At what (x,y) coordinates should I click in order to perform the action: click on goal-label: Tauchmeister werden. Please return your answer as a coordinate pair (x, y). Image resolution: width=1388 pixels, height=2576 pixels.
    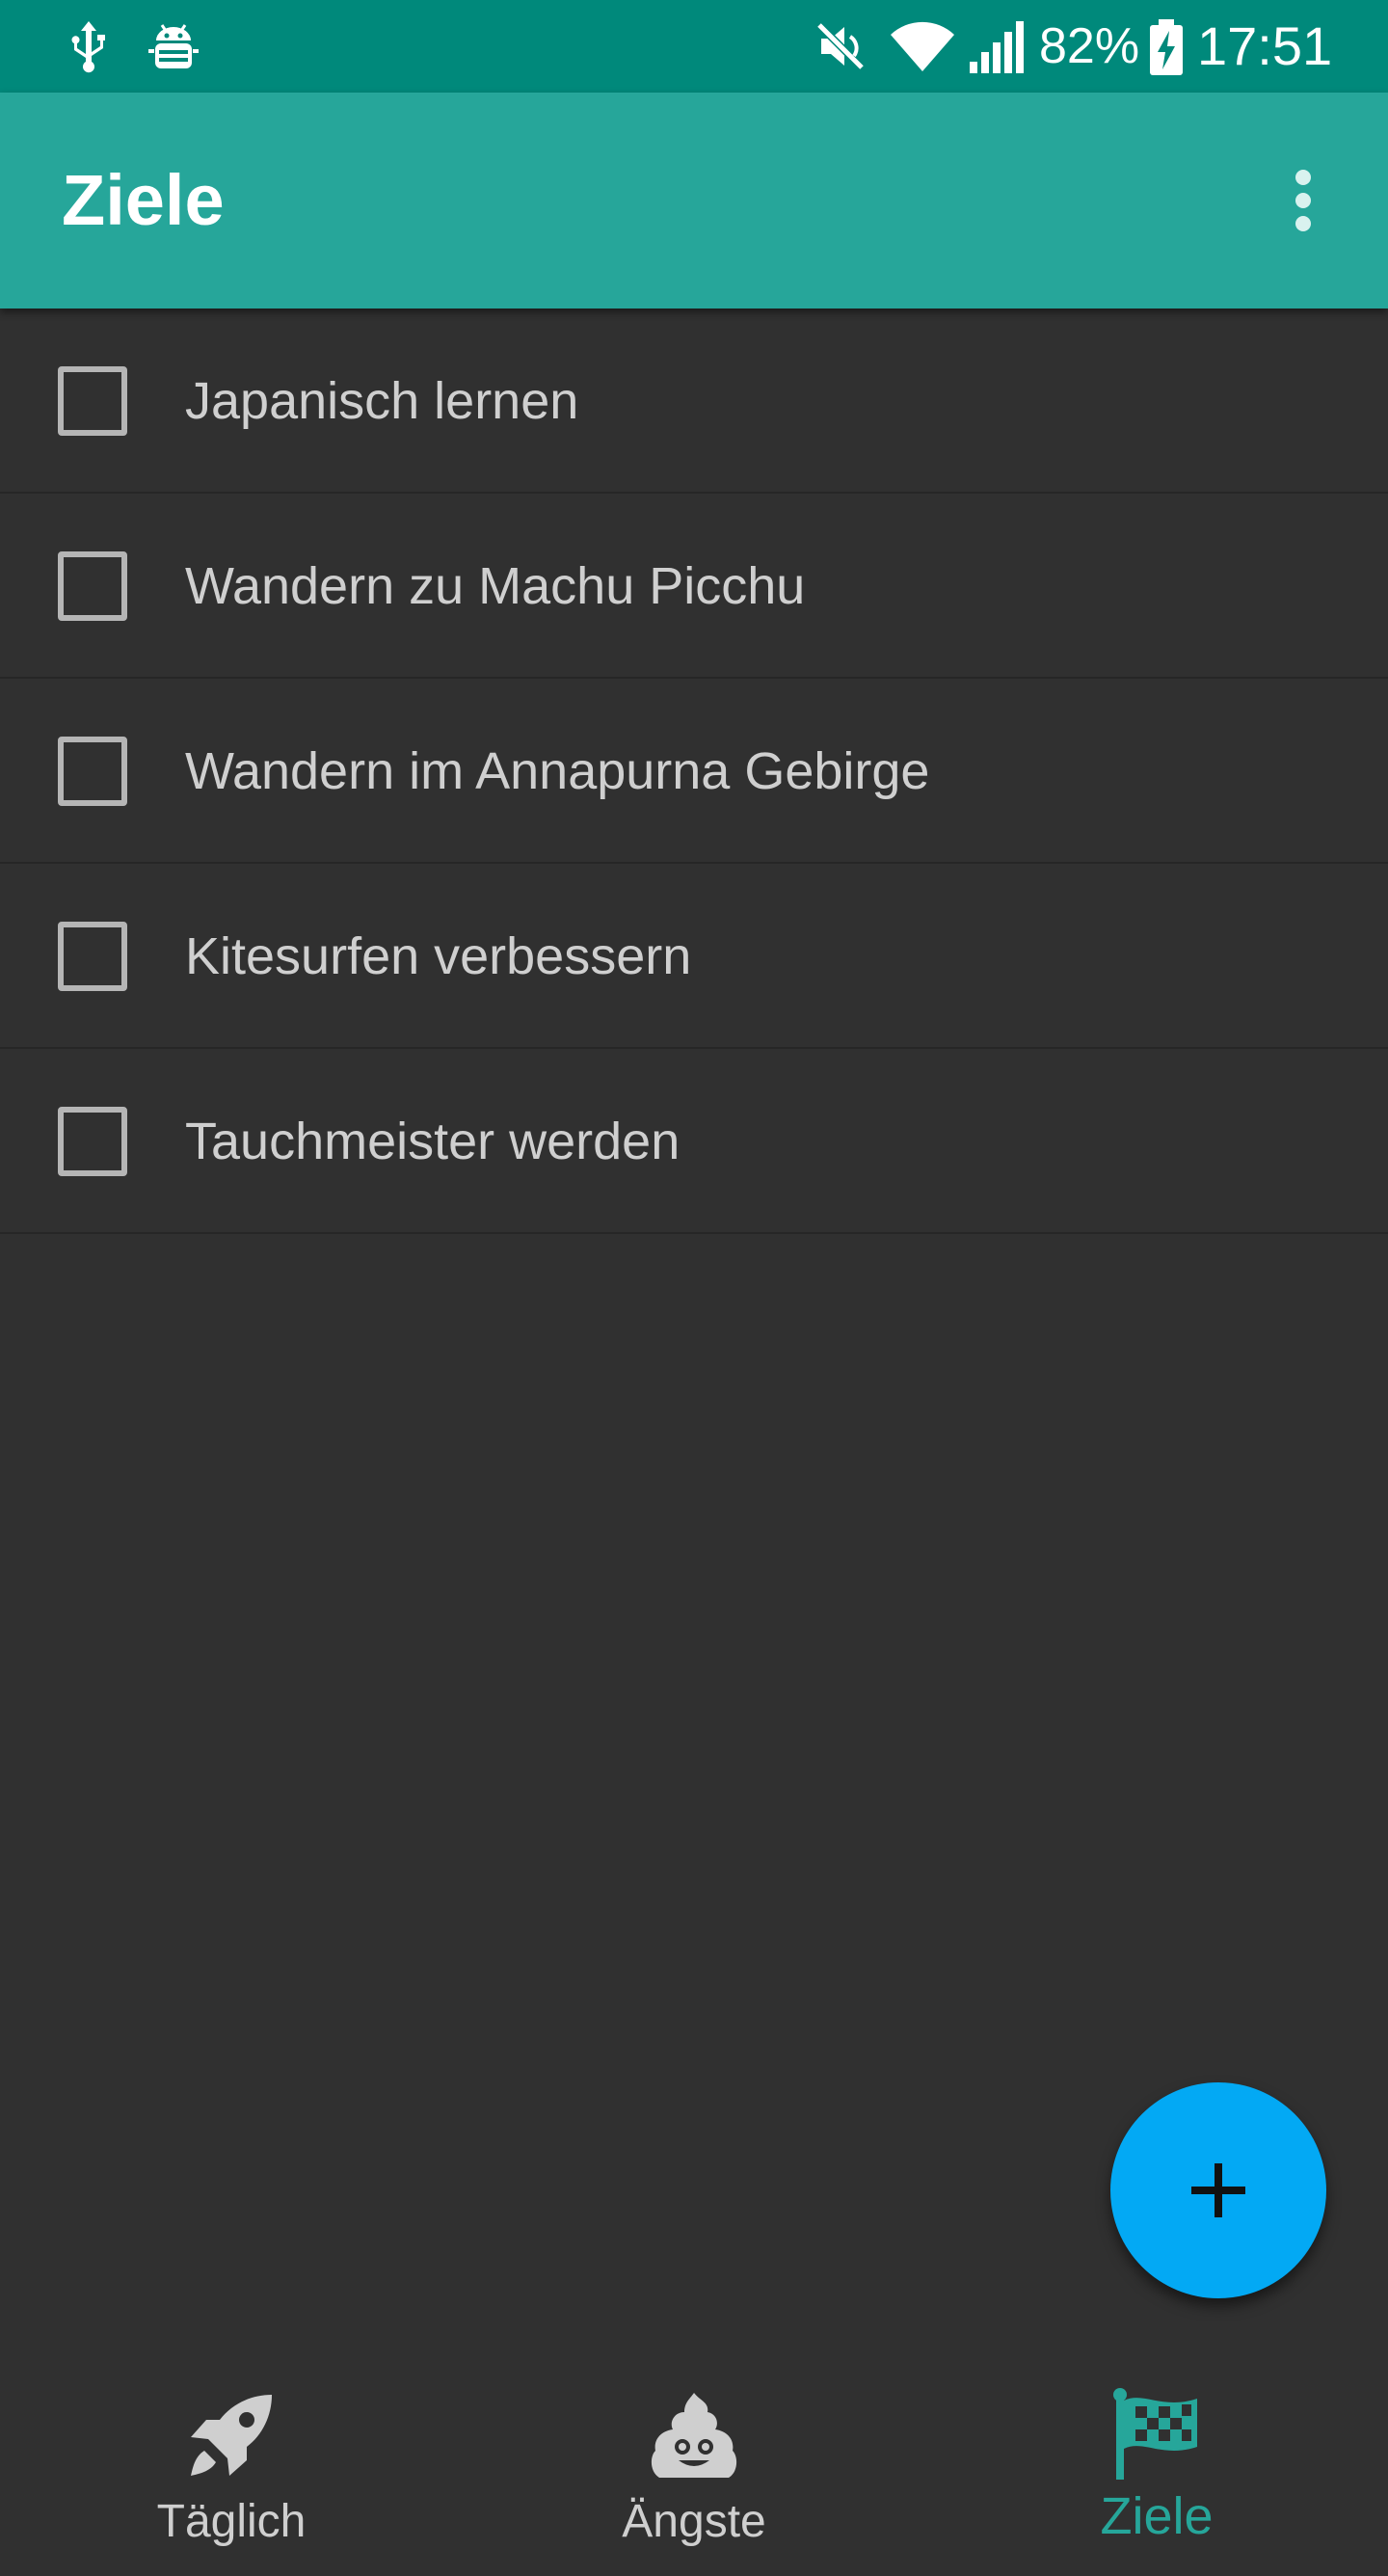
    Looking at the image, I should click on (433, 1142).